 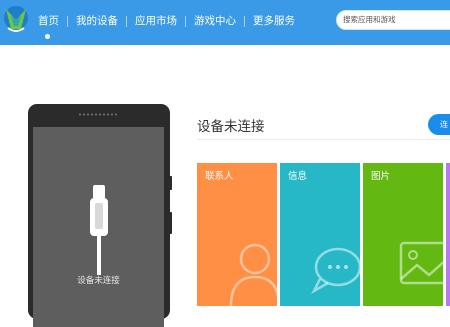 What do you see at coordinates (237, 234) in the screenshot?
I see `tile-contacts: 联系人` at bounding box center [237, 234].